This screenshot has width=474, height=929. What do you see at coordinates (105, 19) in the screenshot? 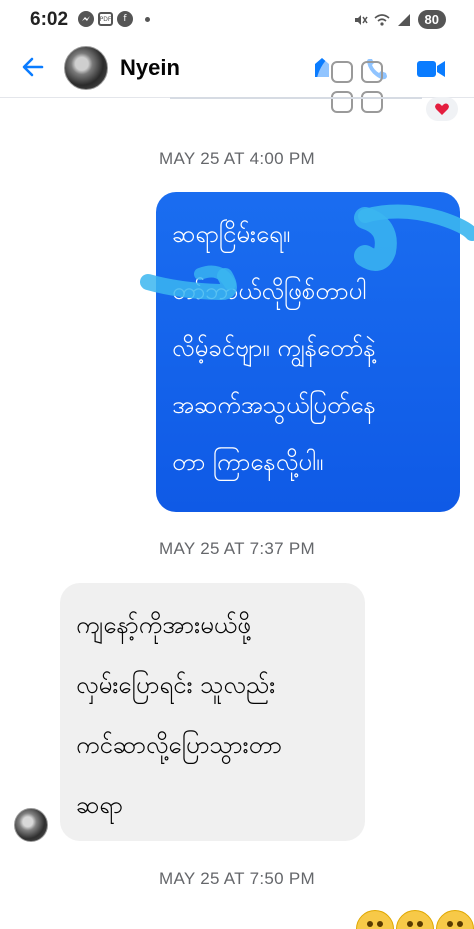
I see `pdf-notification-icon: PDF` at bounding box center [105, 19].